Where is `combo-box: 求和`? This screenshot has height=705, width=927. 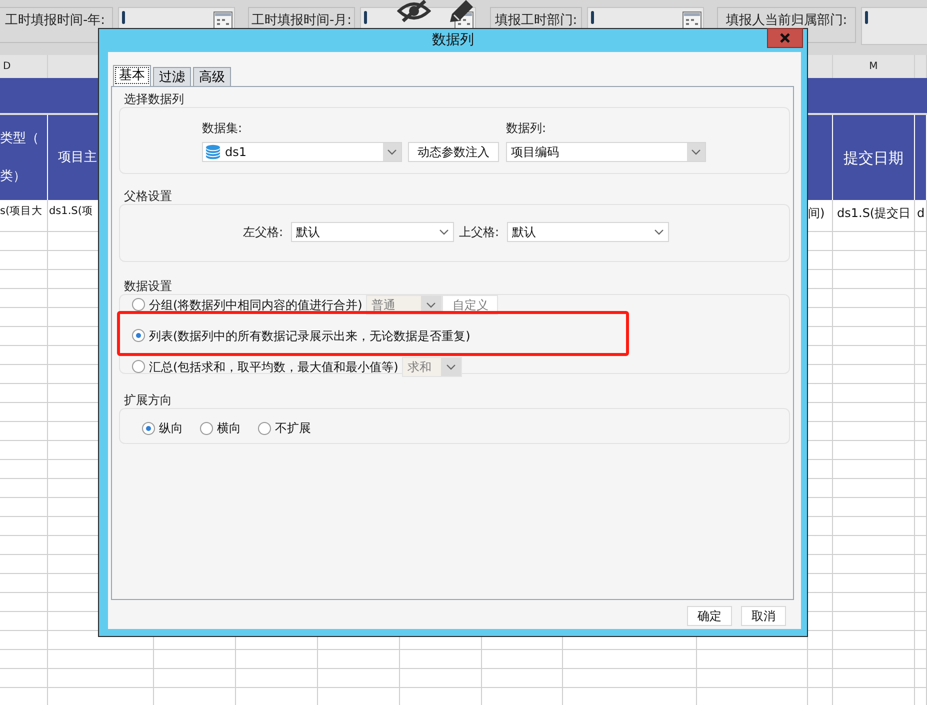
combo-box: 求和 is located at coordinates (432, 366).